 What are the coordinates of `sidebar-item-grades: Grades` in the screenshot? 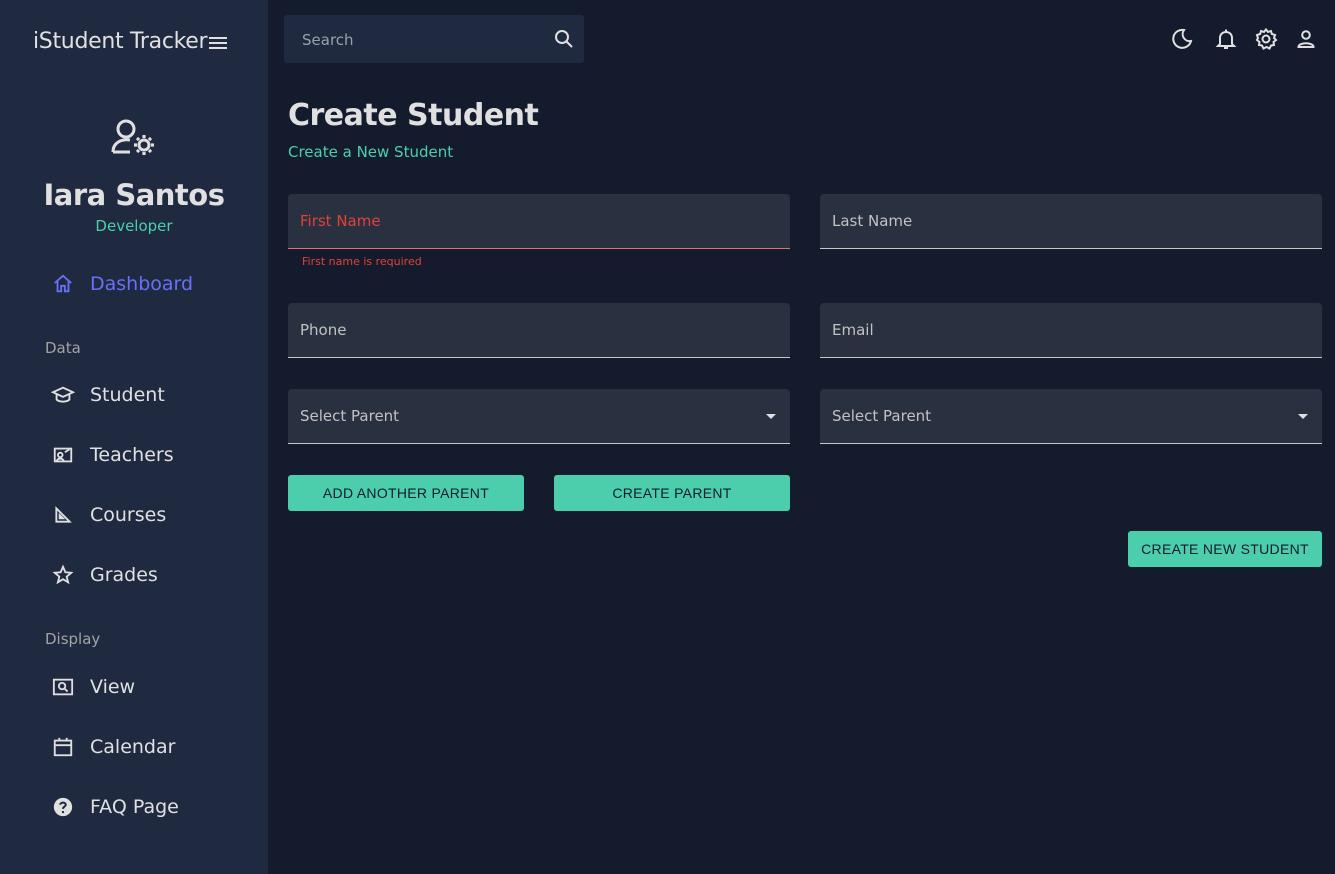 It's located at (104, 575).